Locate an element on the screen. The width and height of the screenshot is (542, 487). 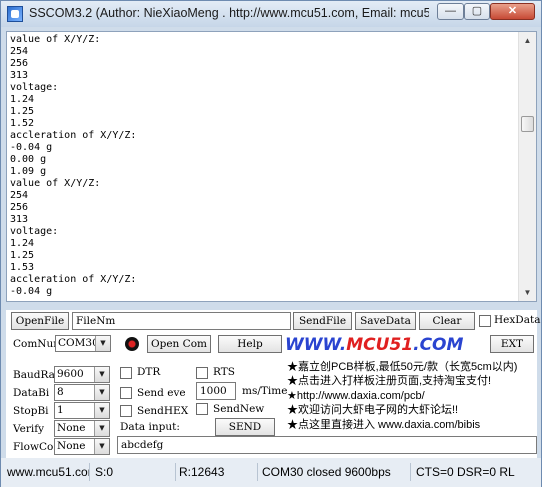
ext-button: EXT is located at coordinates (512, 344).